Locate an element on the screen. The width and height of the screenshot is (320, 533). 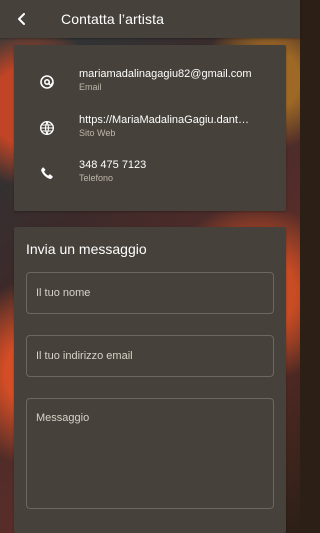
message-form-title: Invia un messaggio is located at coordinates (86, 249).